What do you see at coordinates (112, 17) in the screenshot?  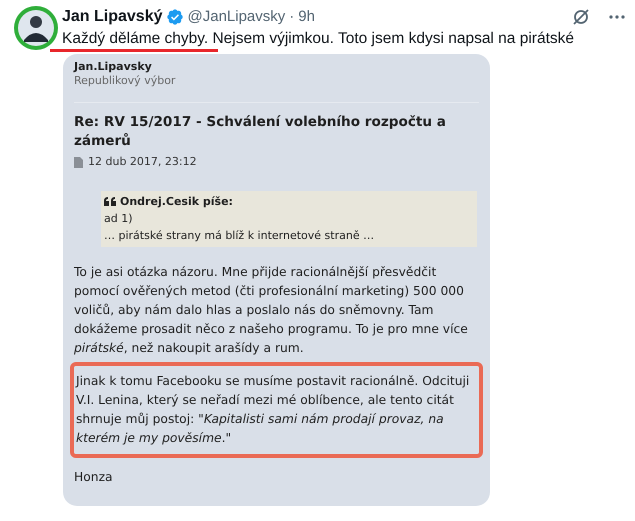 I see `author-name: Jan Lipavský` at bounding box center [112, 17].